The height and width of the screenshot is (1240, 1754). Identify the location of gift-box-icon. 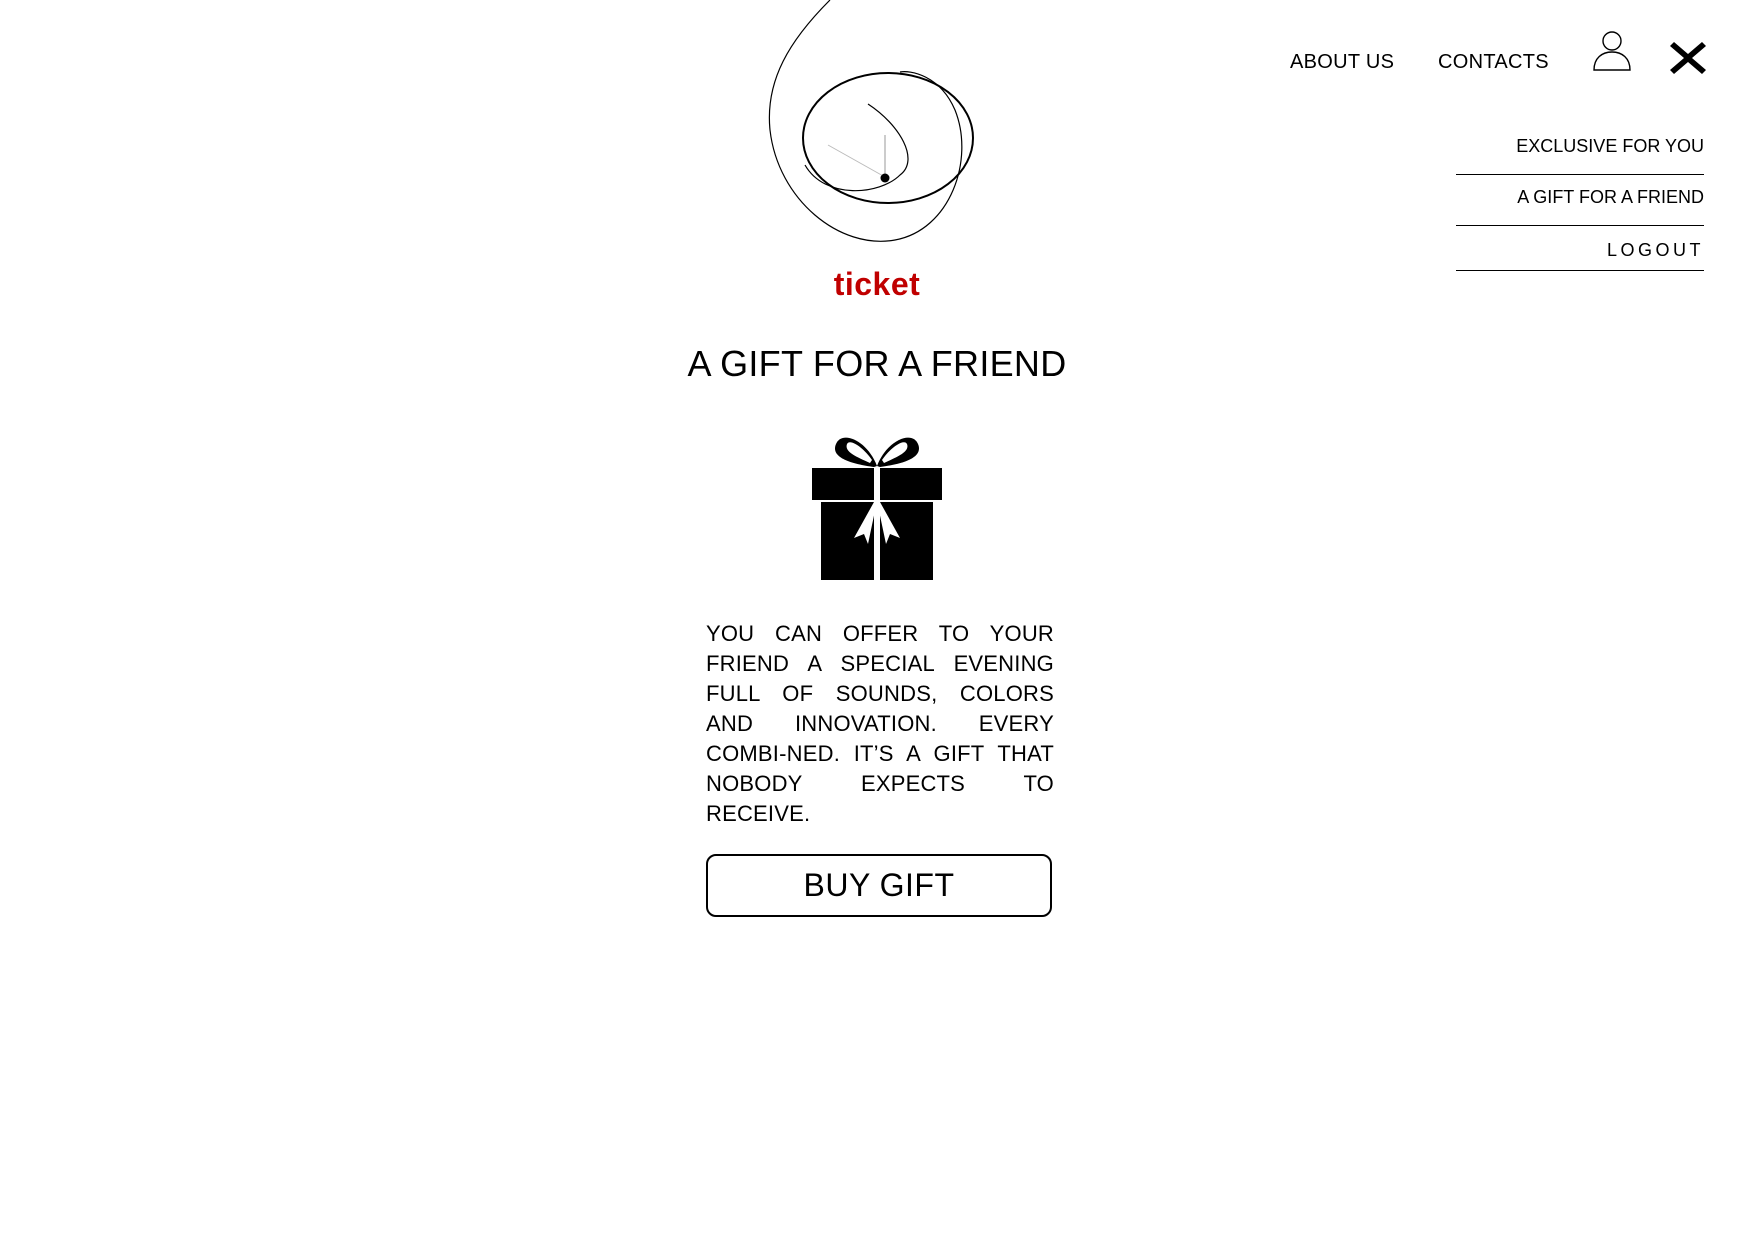
(877, 508).